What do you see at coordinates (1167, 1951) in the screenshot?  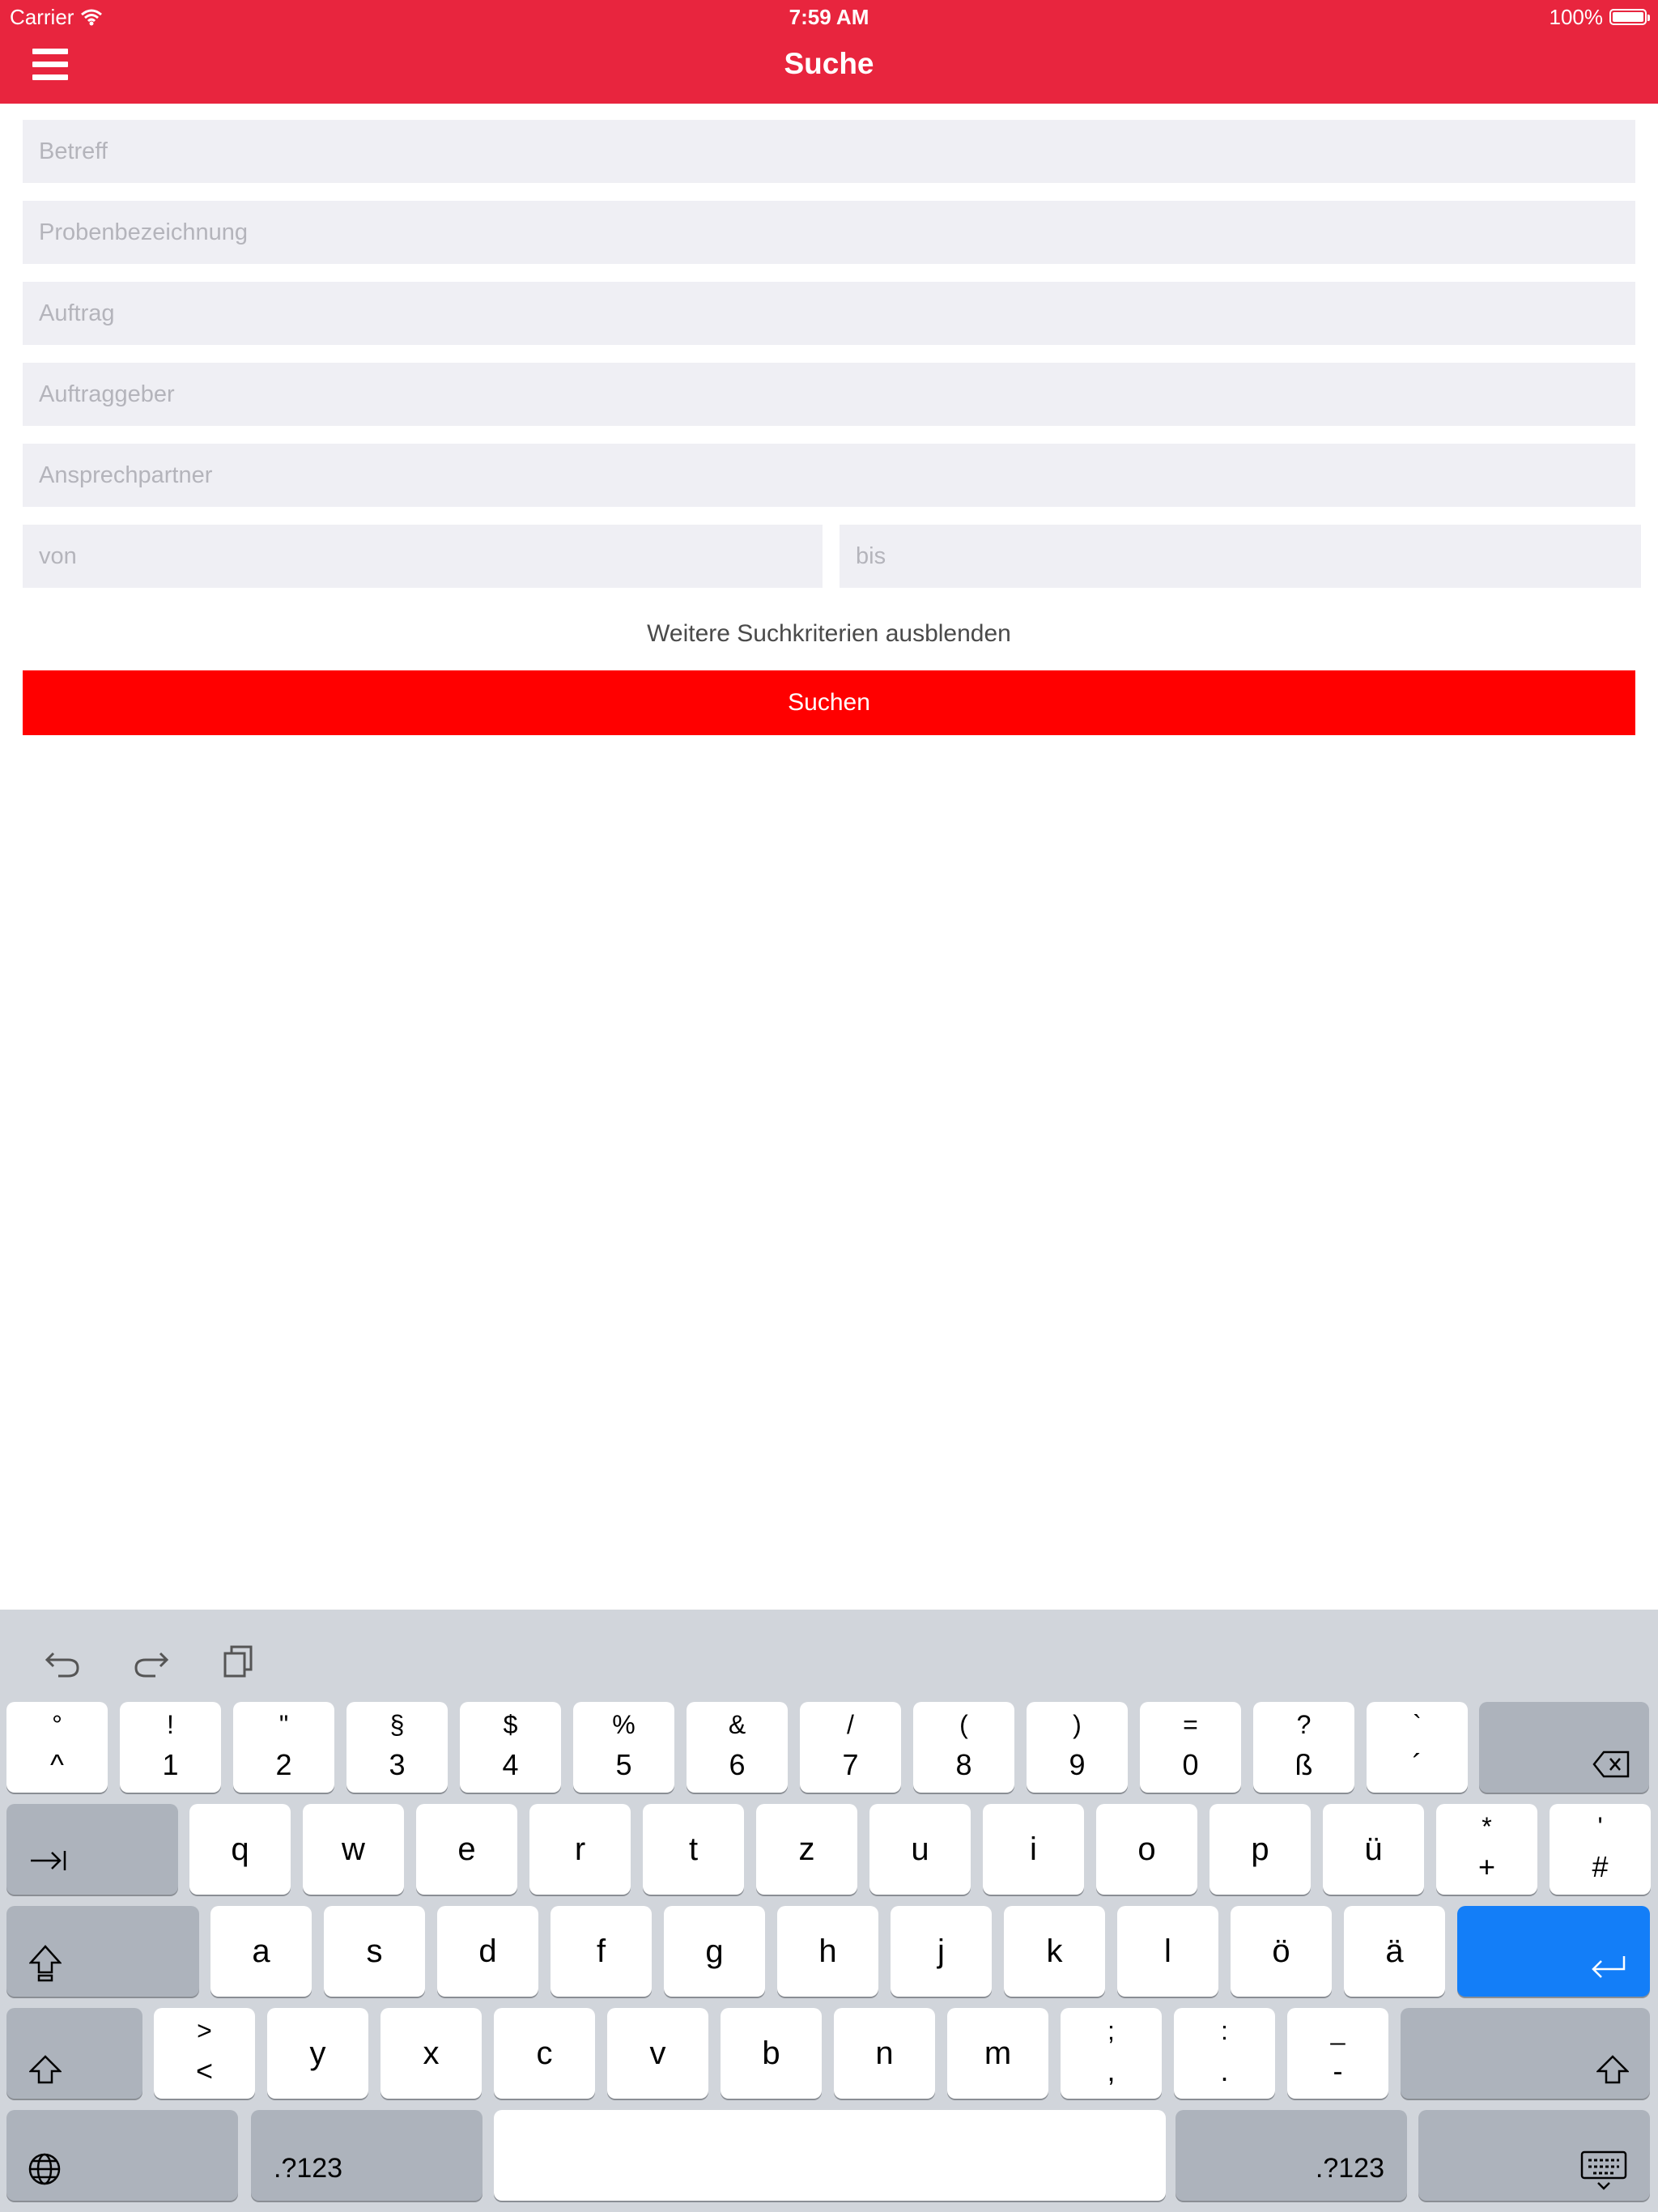 I see `key-l: l` at bounding box center [1167, 1951].